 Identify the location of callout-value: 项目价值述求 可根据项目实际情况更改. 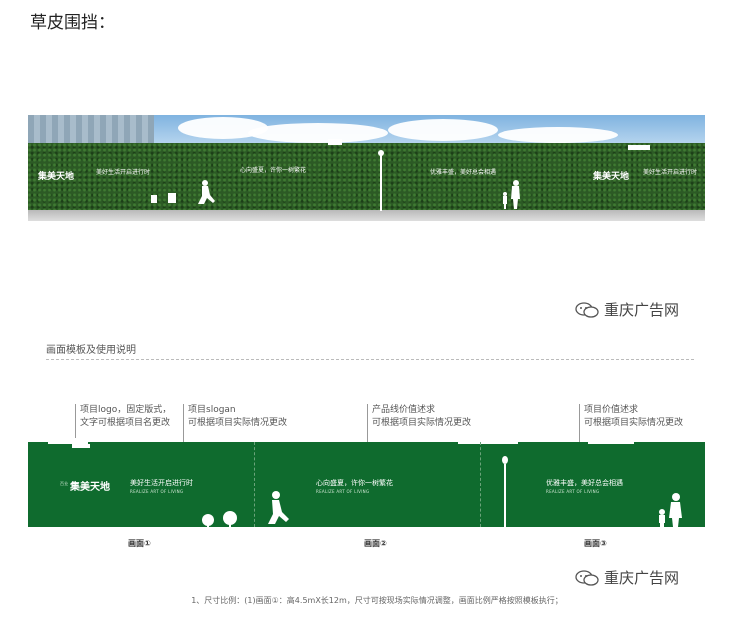
(633, 417).